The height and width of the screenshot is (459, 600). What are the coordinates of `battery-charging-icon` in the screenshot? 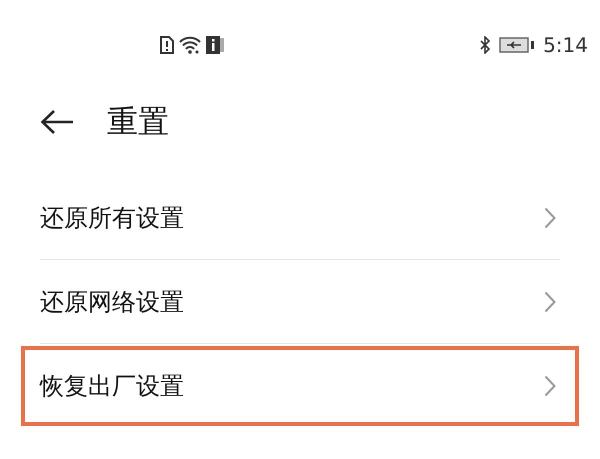 It's located at (517, 45).